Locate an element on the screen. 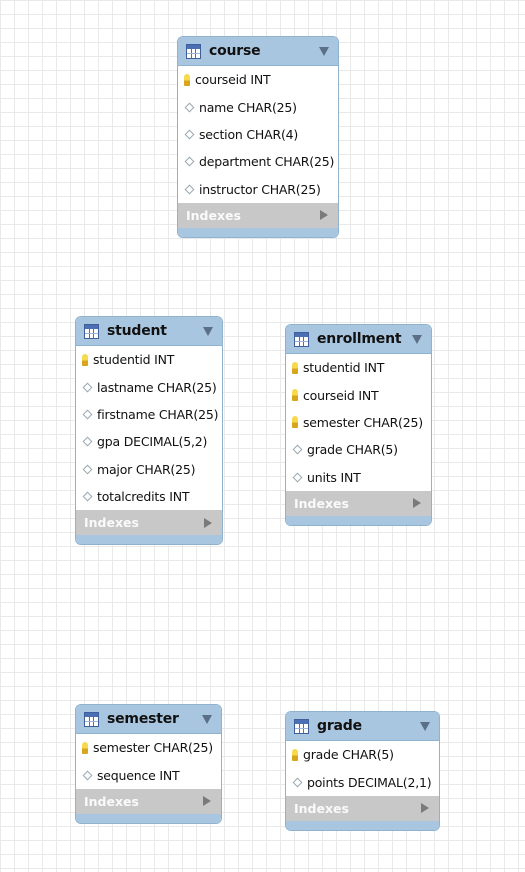 The image size is (525, 872). column: grade CHAR(5) is located at coordinates (358, 449).